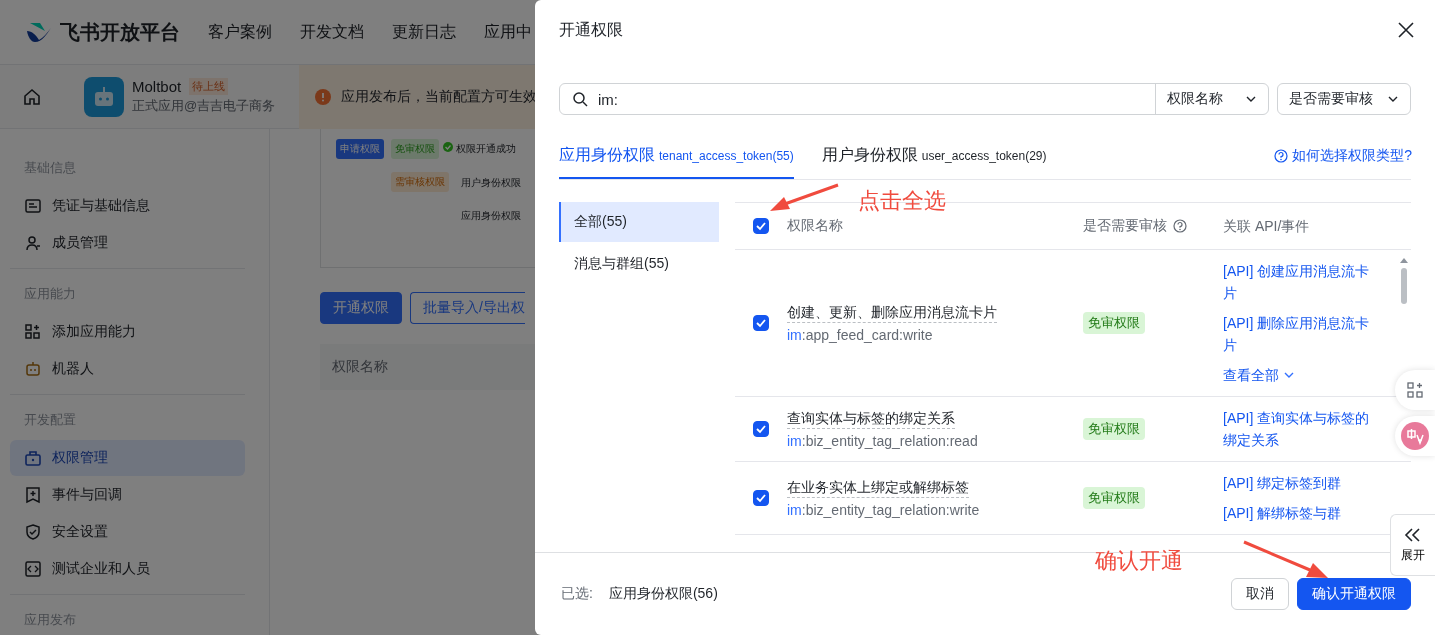 The width and height of the screenshot is (1435, 635). I want to click on grid-icon, so click(33, 332).